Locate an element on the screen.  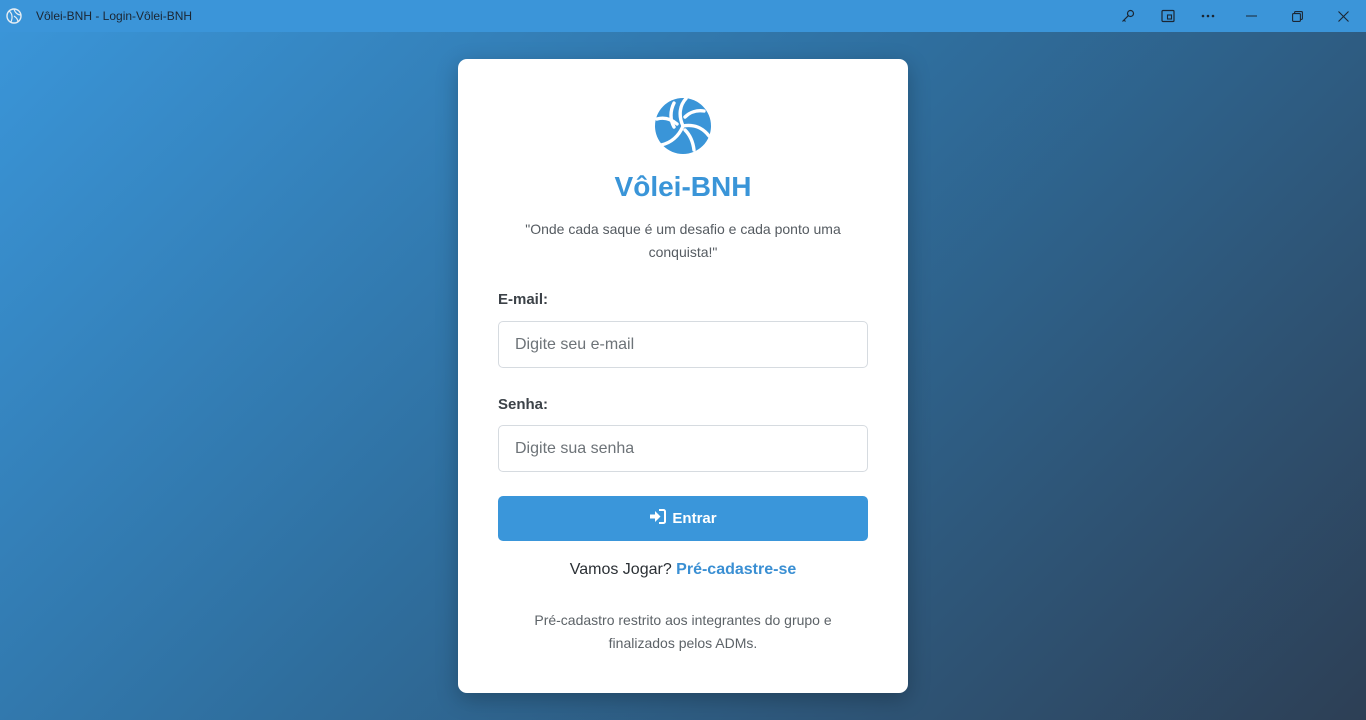
password-label: Senha: is located at coordinates (523, 404).